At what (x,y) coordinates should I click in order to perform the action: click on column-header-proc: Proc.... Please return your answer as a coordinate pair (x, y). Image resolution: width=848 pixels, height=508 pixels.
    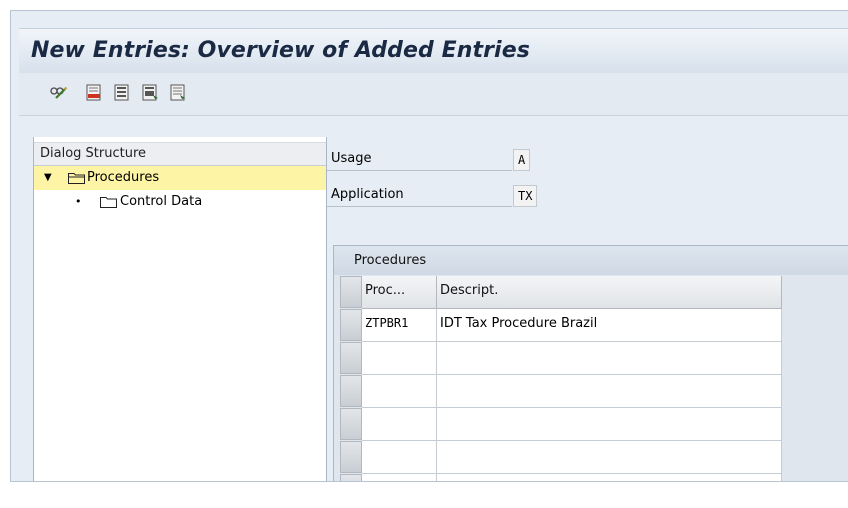
    Looking at the image, I should click on (399, 292).